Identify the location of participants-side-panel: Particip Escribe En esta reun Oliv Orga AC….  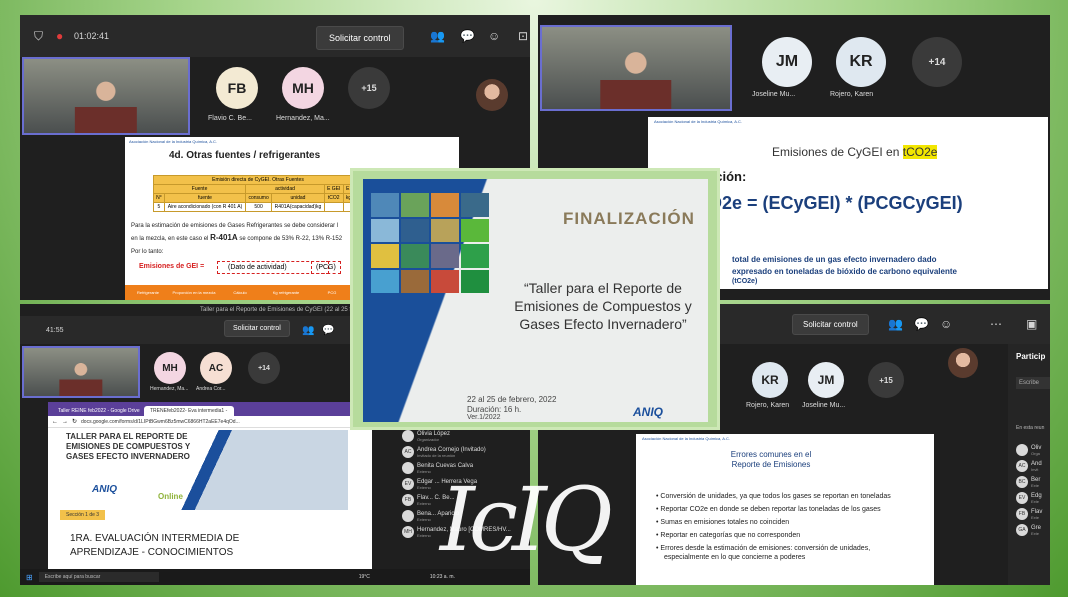
(1029, 464).